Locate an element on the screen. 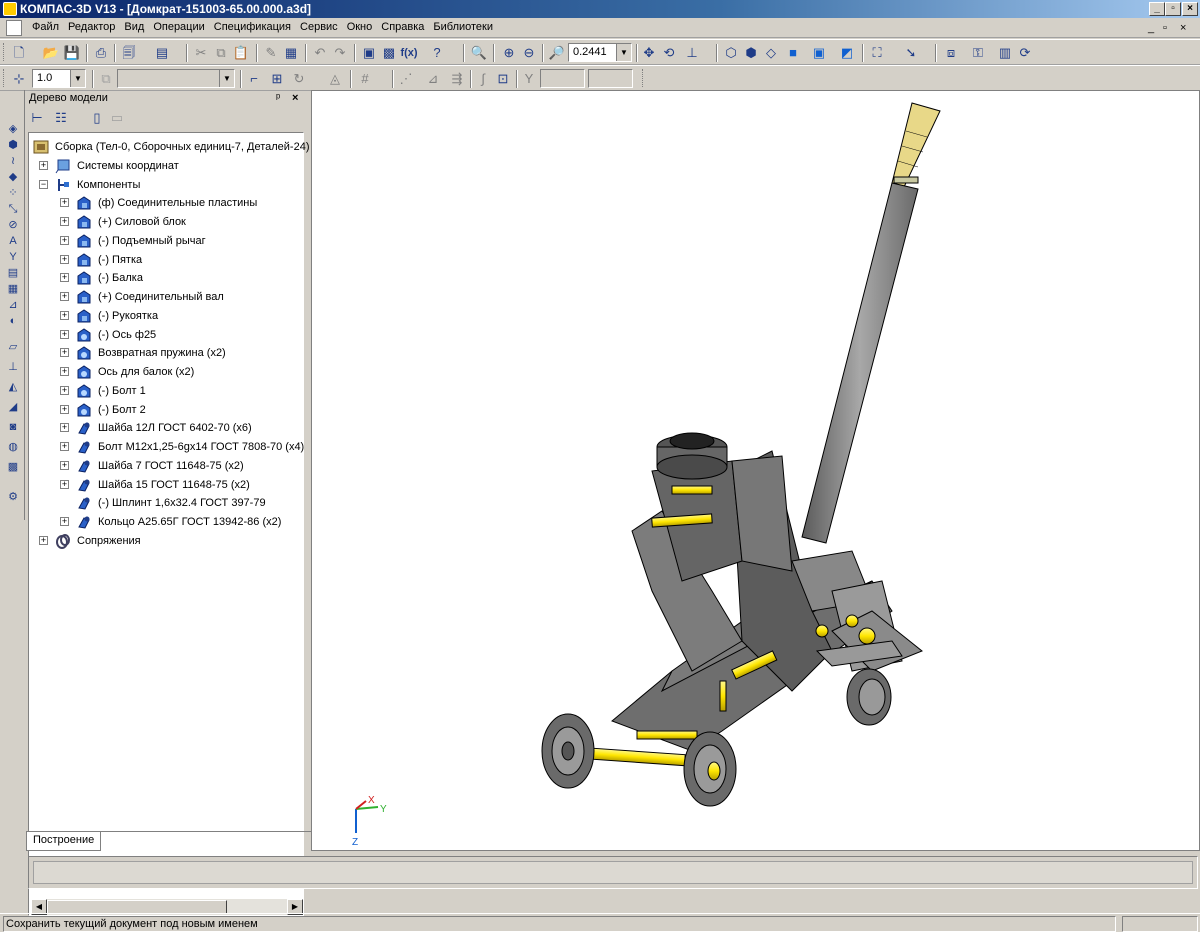  preview-icon: 🗐 is located at coordinates (129, 53).